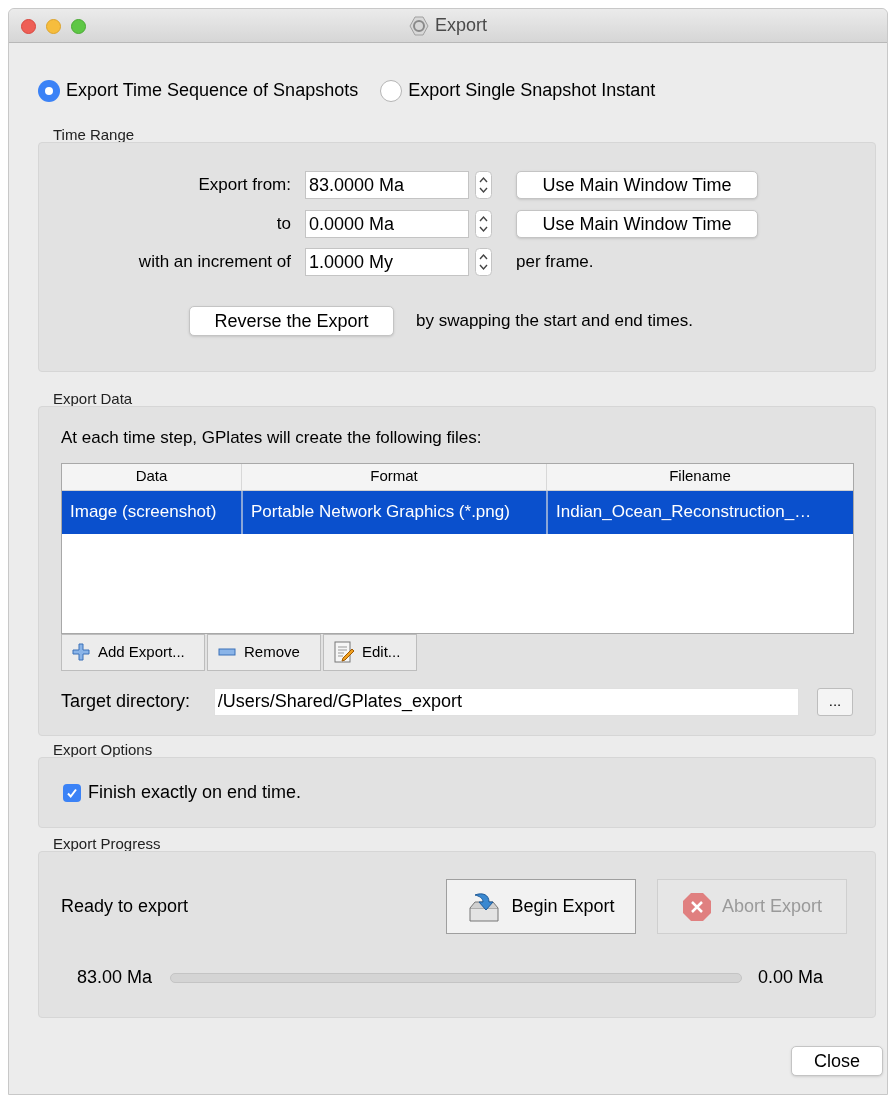 The image size is (888, 1095). I want to click on field-label: Export from:, so click(244, 185).